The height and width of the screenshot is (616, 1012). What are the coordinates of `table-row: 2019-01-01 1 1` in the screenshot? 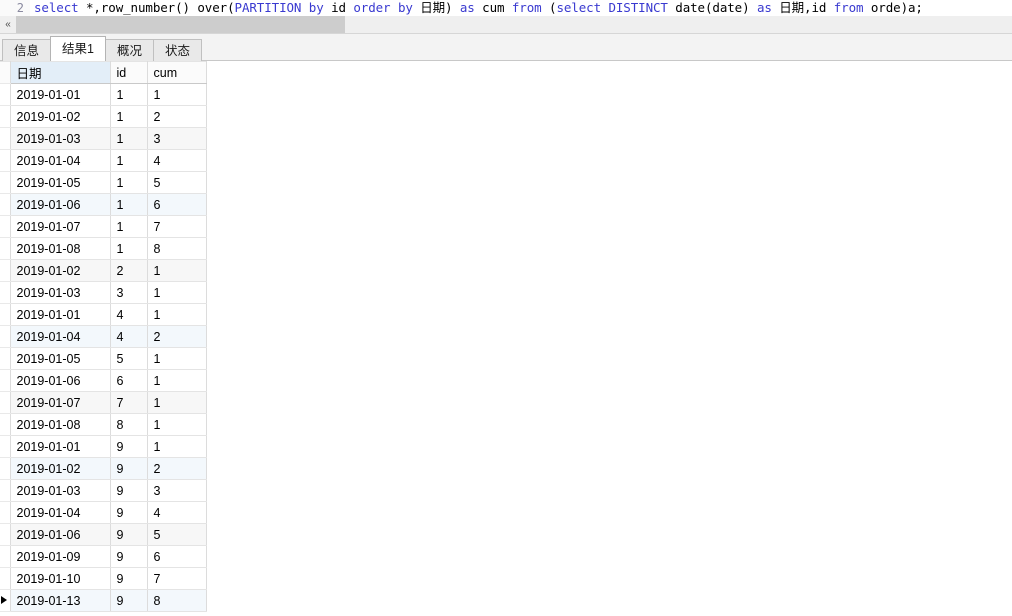 It's located at (103, 94).